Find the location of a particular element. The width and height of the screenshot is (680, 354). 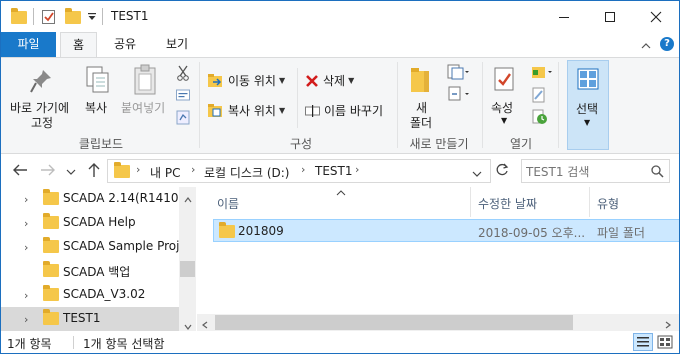

search-box is located at coordinates (595, 171).